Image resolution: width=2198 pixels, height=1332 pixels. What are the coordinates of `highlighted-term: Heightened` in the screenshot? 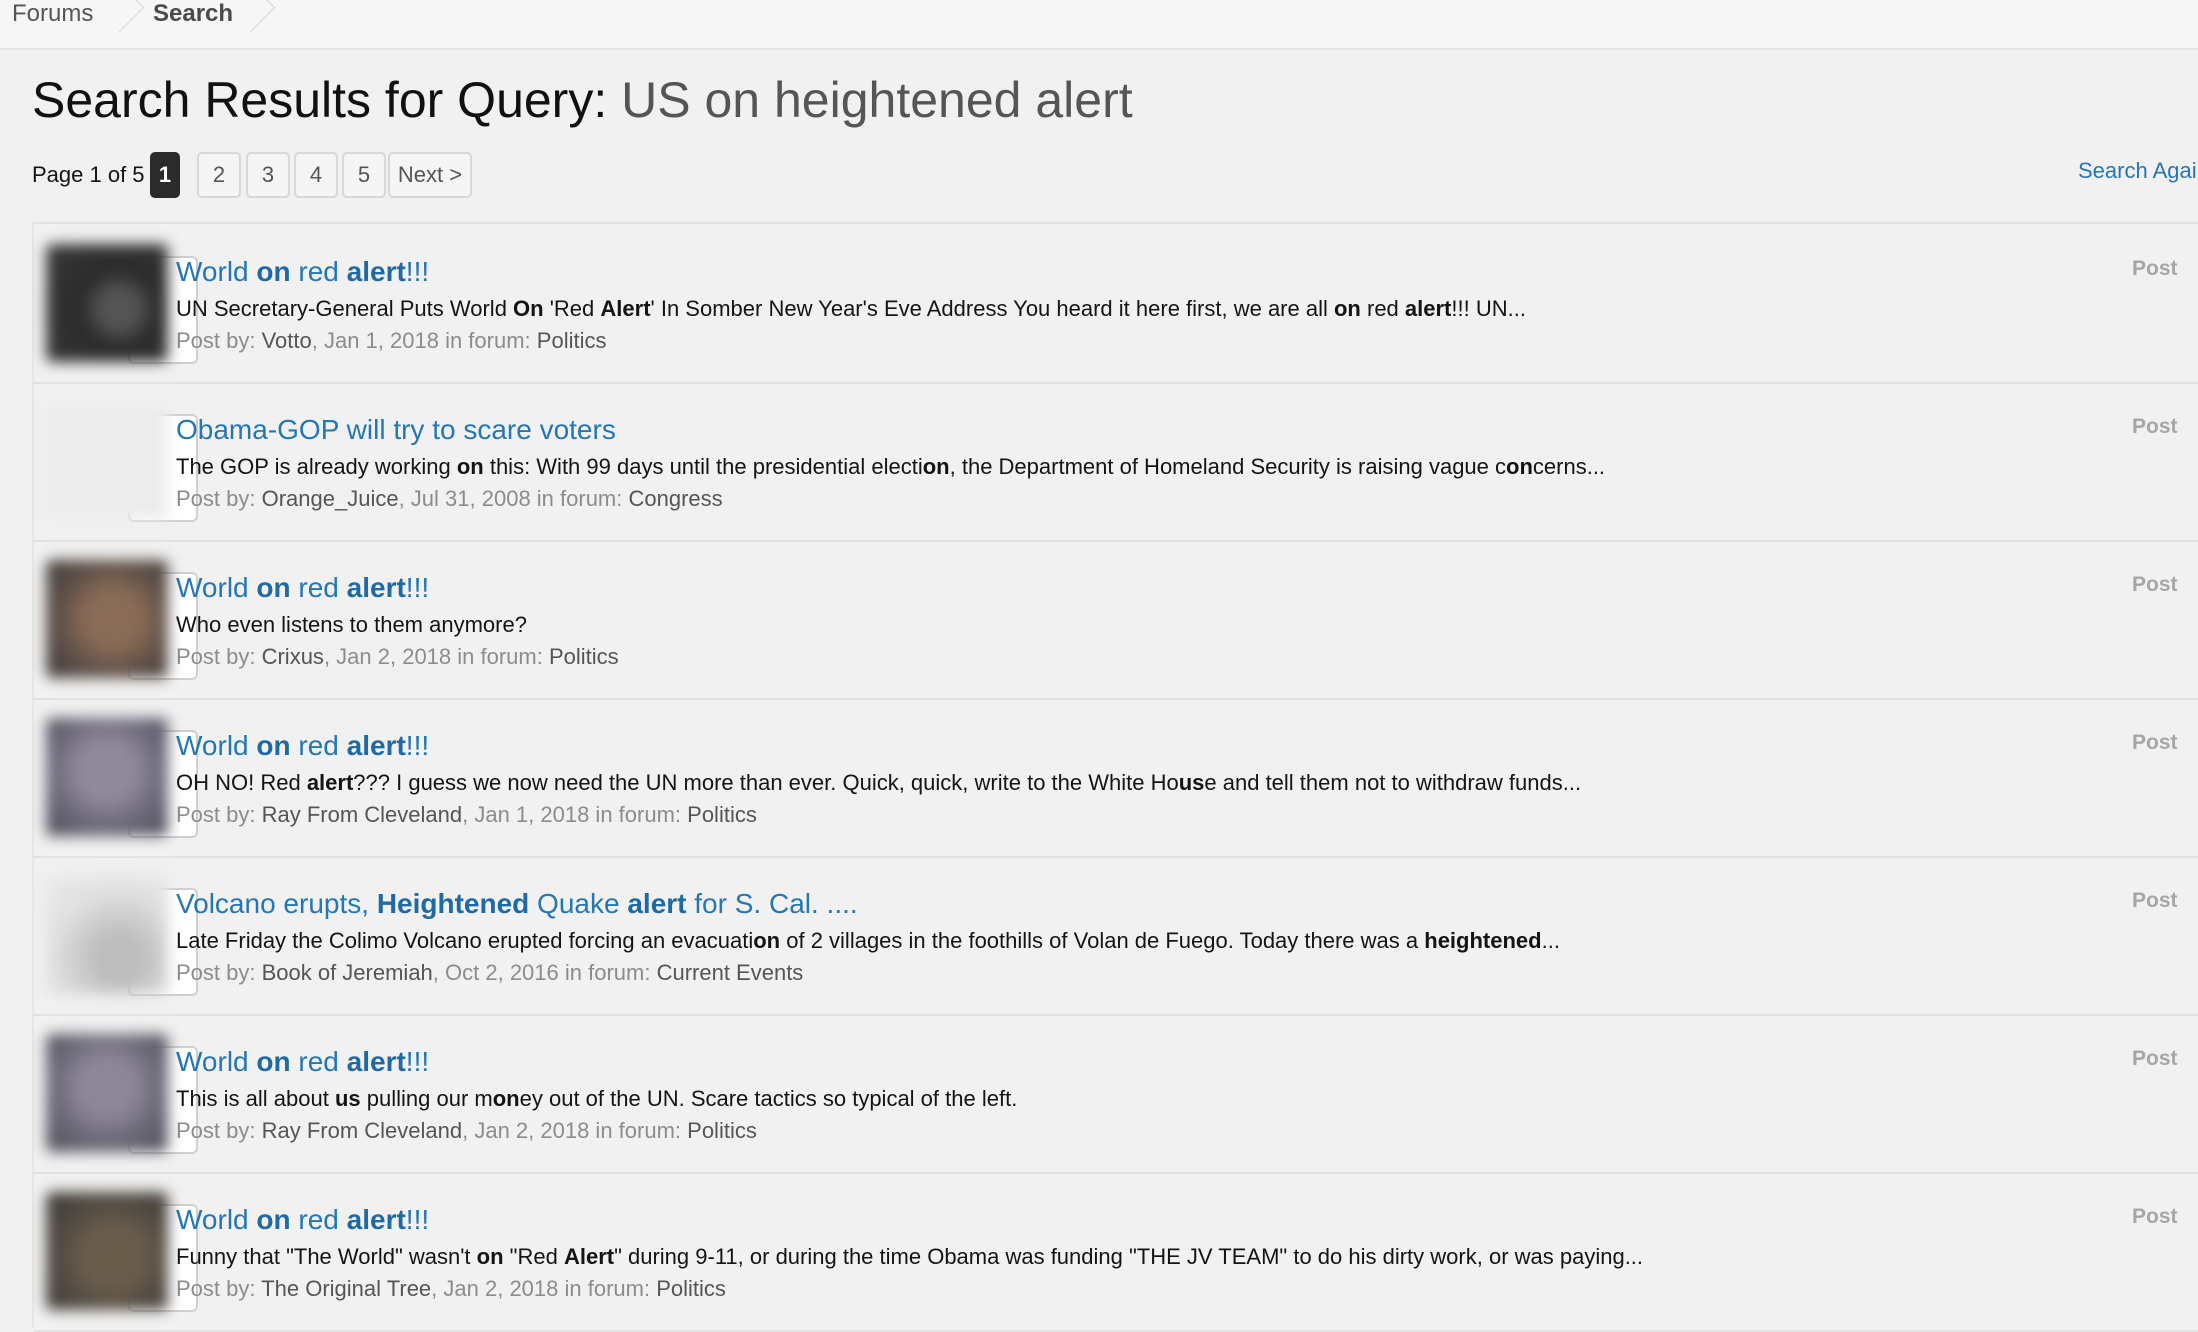 It's located at (453, 903).